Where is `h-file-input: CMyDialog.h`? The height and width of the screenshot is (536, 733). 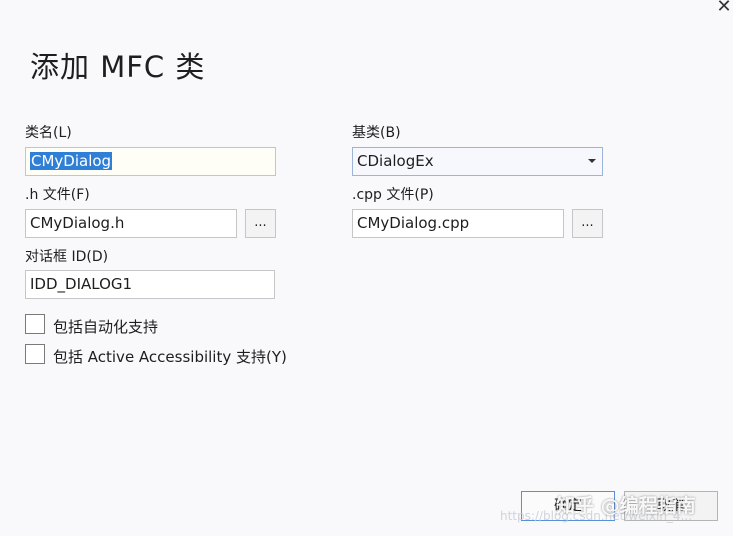
h-file-input: CMyDialog.h is located at coordinates (131, 223).